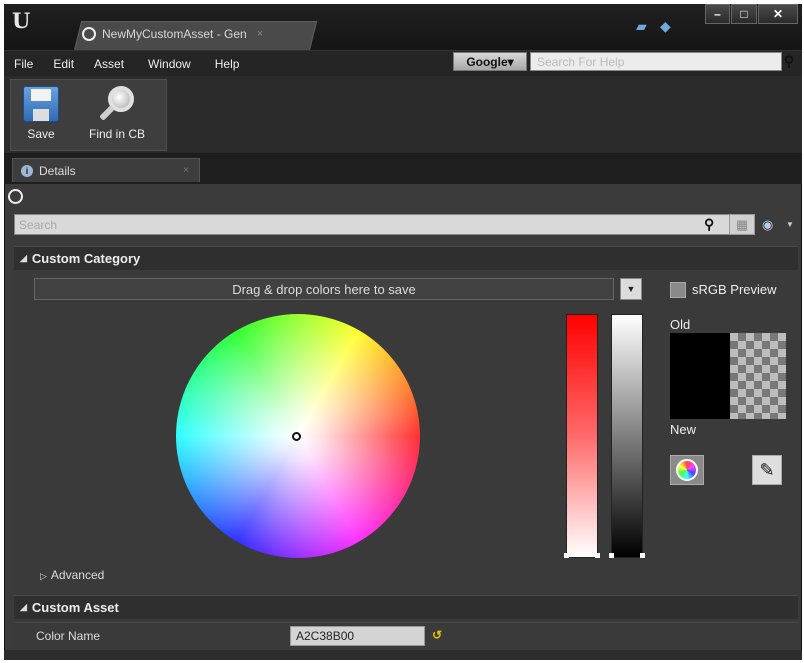  Describe the element at coordinates (403, 655) in the screenshot. I see `panel-footer` at that location.